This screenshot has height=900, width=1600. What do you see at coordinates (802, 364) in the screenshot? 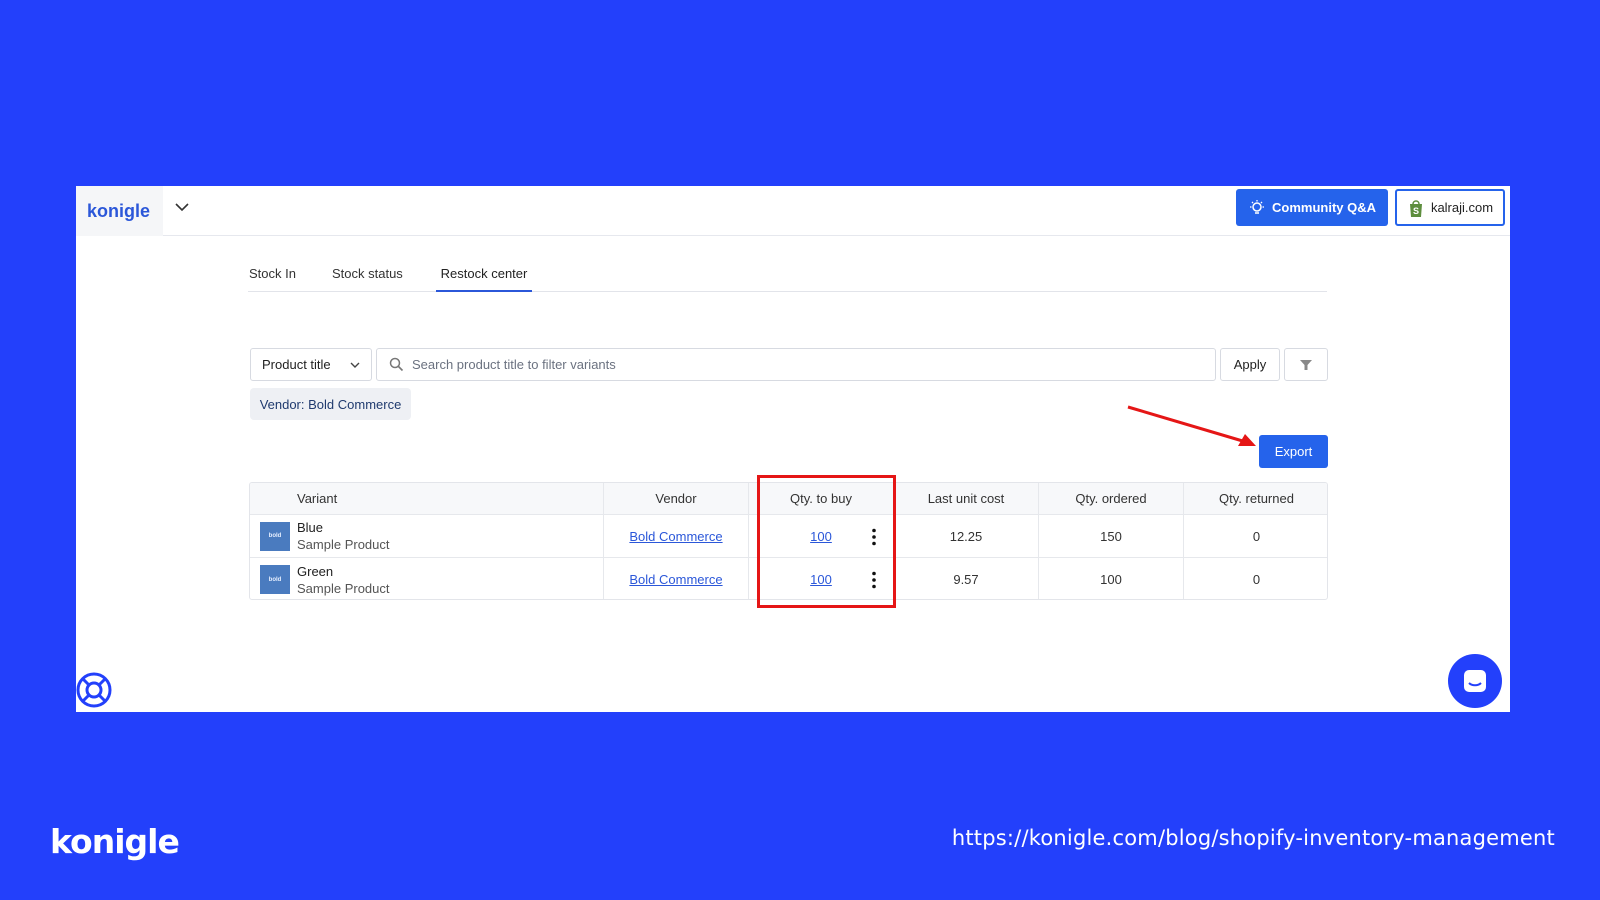
I see `search-input` at bounding box center [802, 364].